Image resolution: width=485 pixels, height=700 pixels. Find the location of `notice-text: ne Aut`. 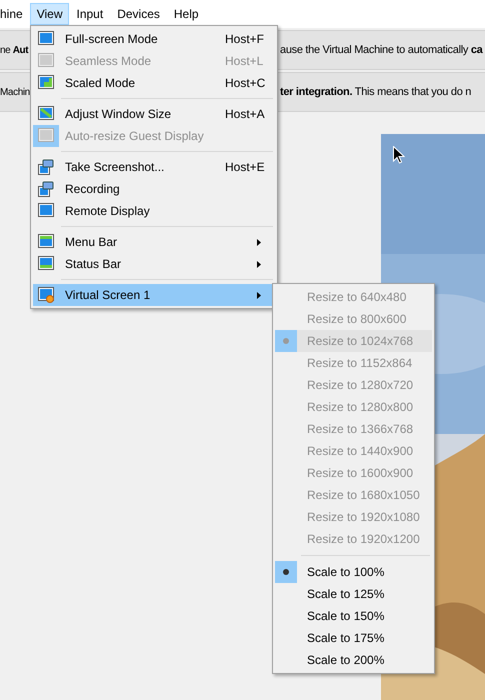

notice-text: ne Aut is located at coordinates (15, 51).